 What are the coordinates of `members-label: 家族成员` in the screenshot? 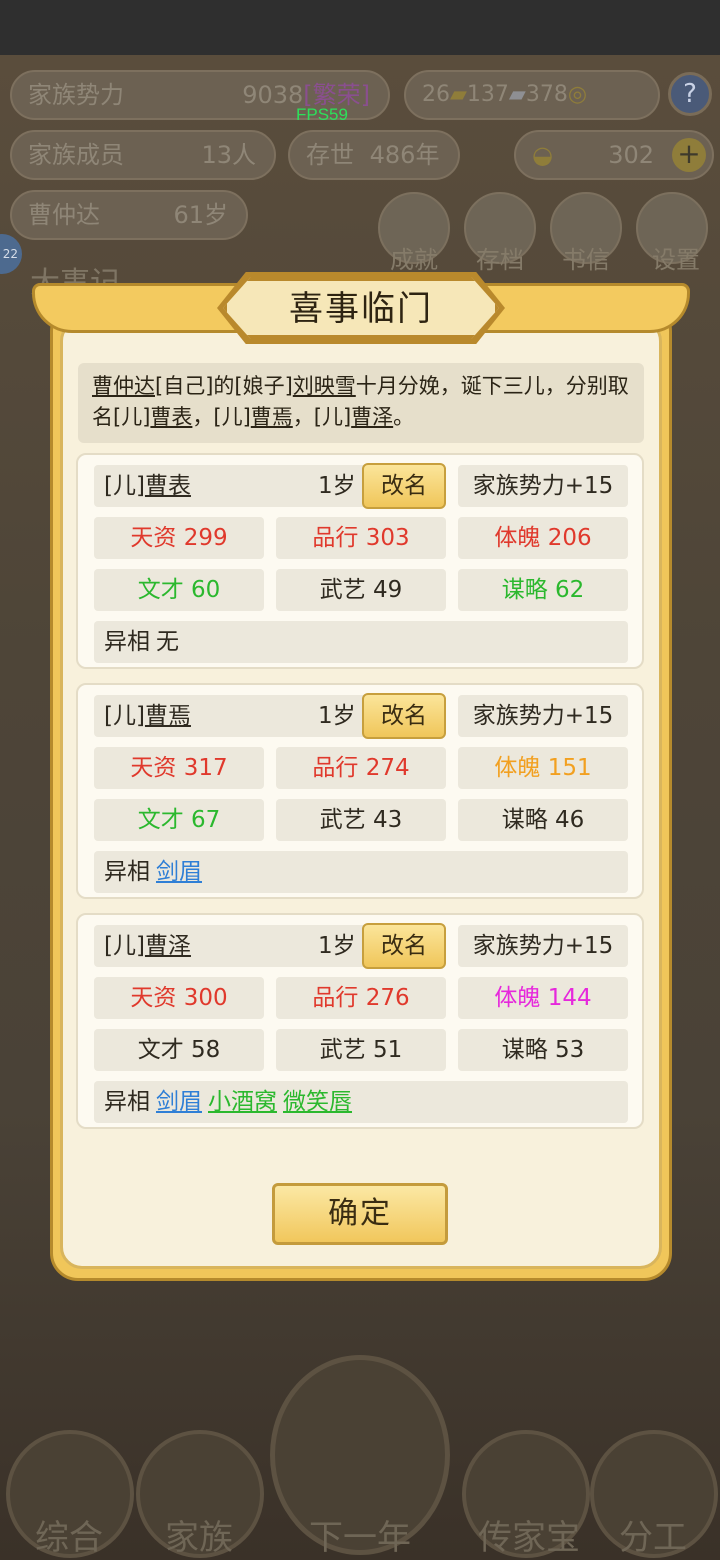 It's located at (76, 155).